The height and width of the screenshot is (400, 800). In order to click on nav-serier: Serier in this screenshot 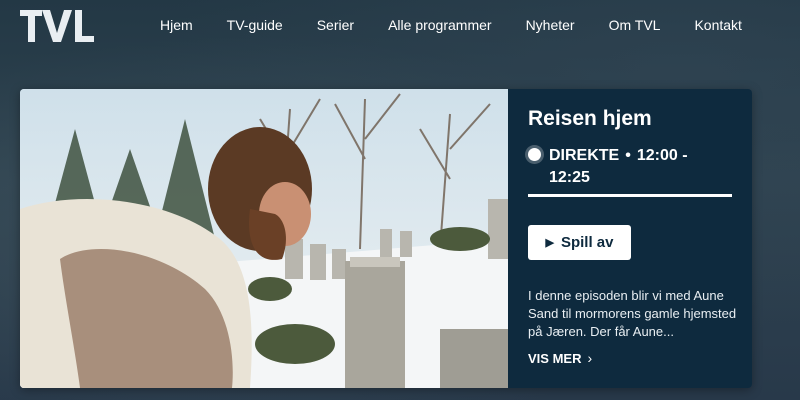, I will do `click(335, 25)`.